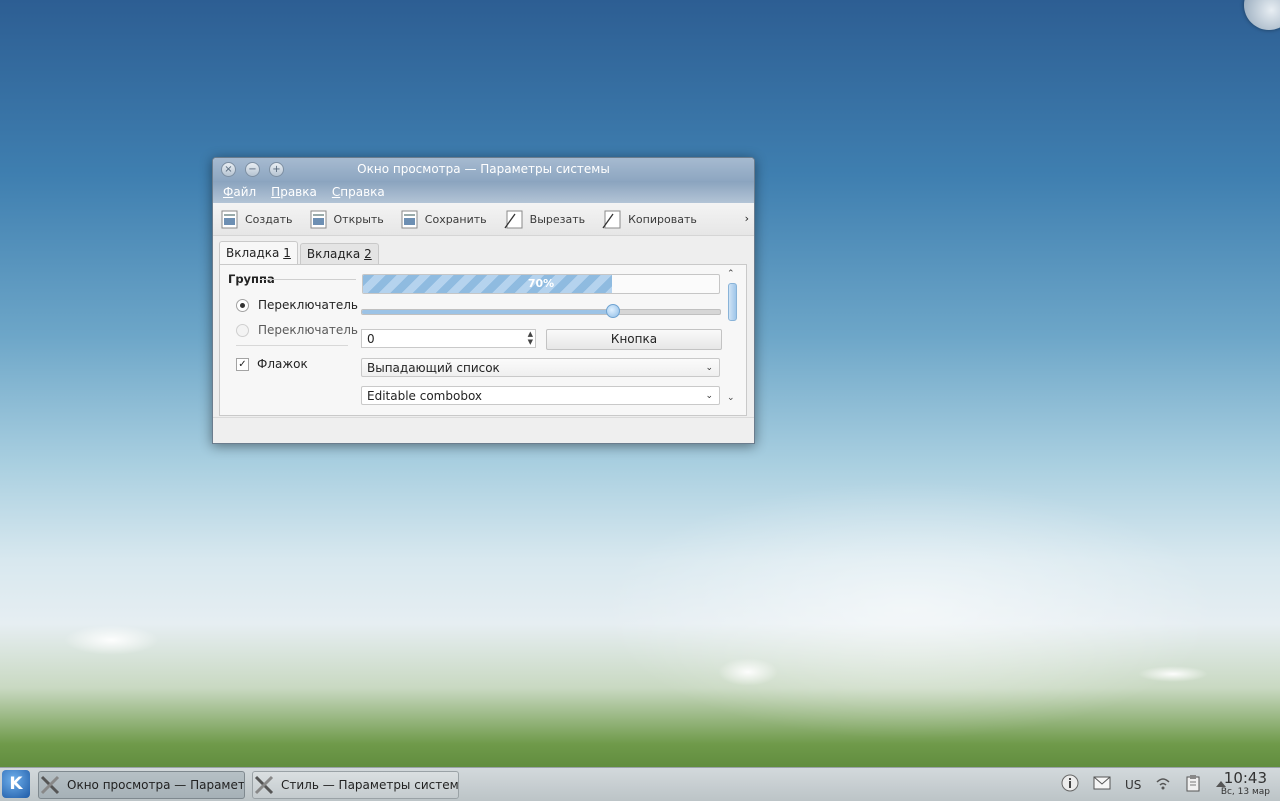 Image resolution: width=1280 pixels, height=801 pixels. I want to click on combo-value: Выпадающий список, so click(433, 368).